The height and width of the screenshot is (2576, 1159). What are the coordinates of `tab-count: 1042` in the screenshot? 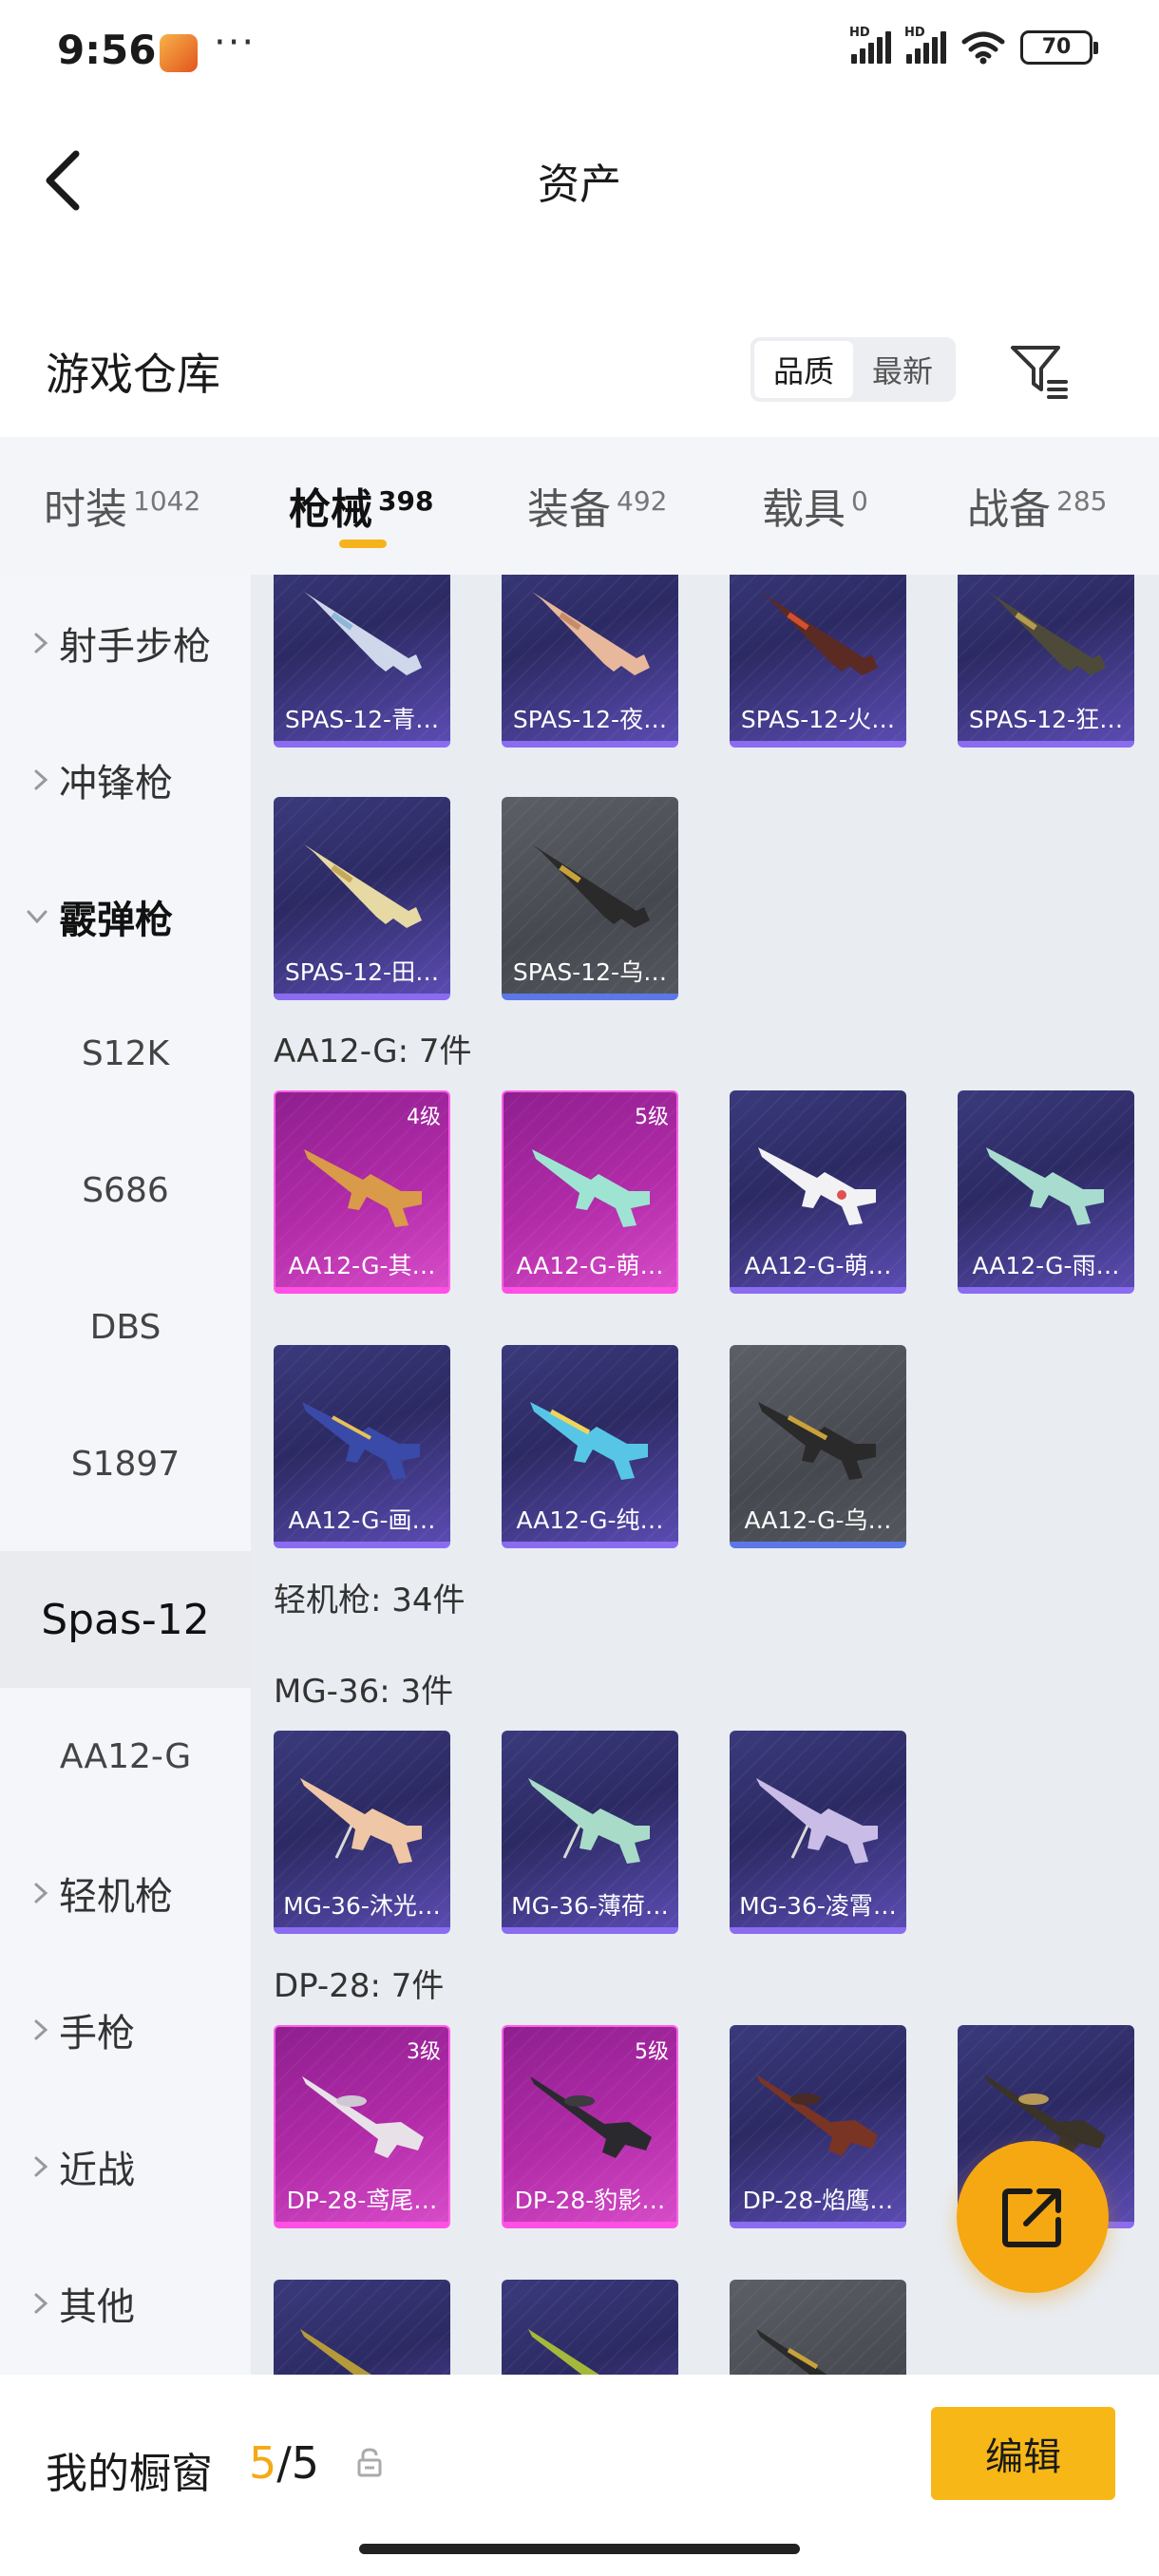 It's located at (167, 501).